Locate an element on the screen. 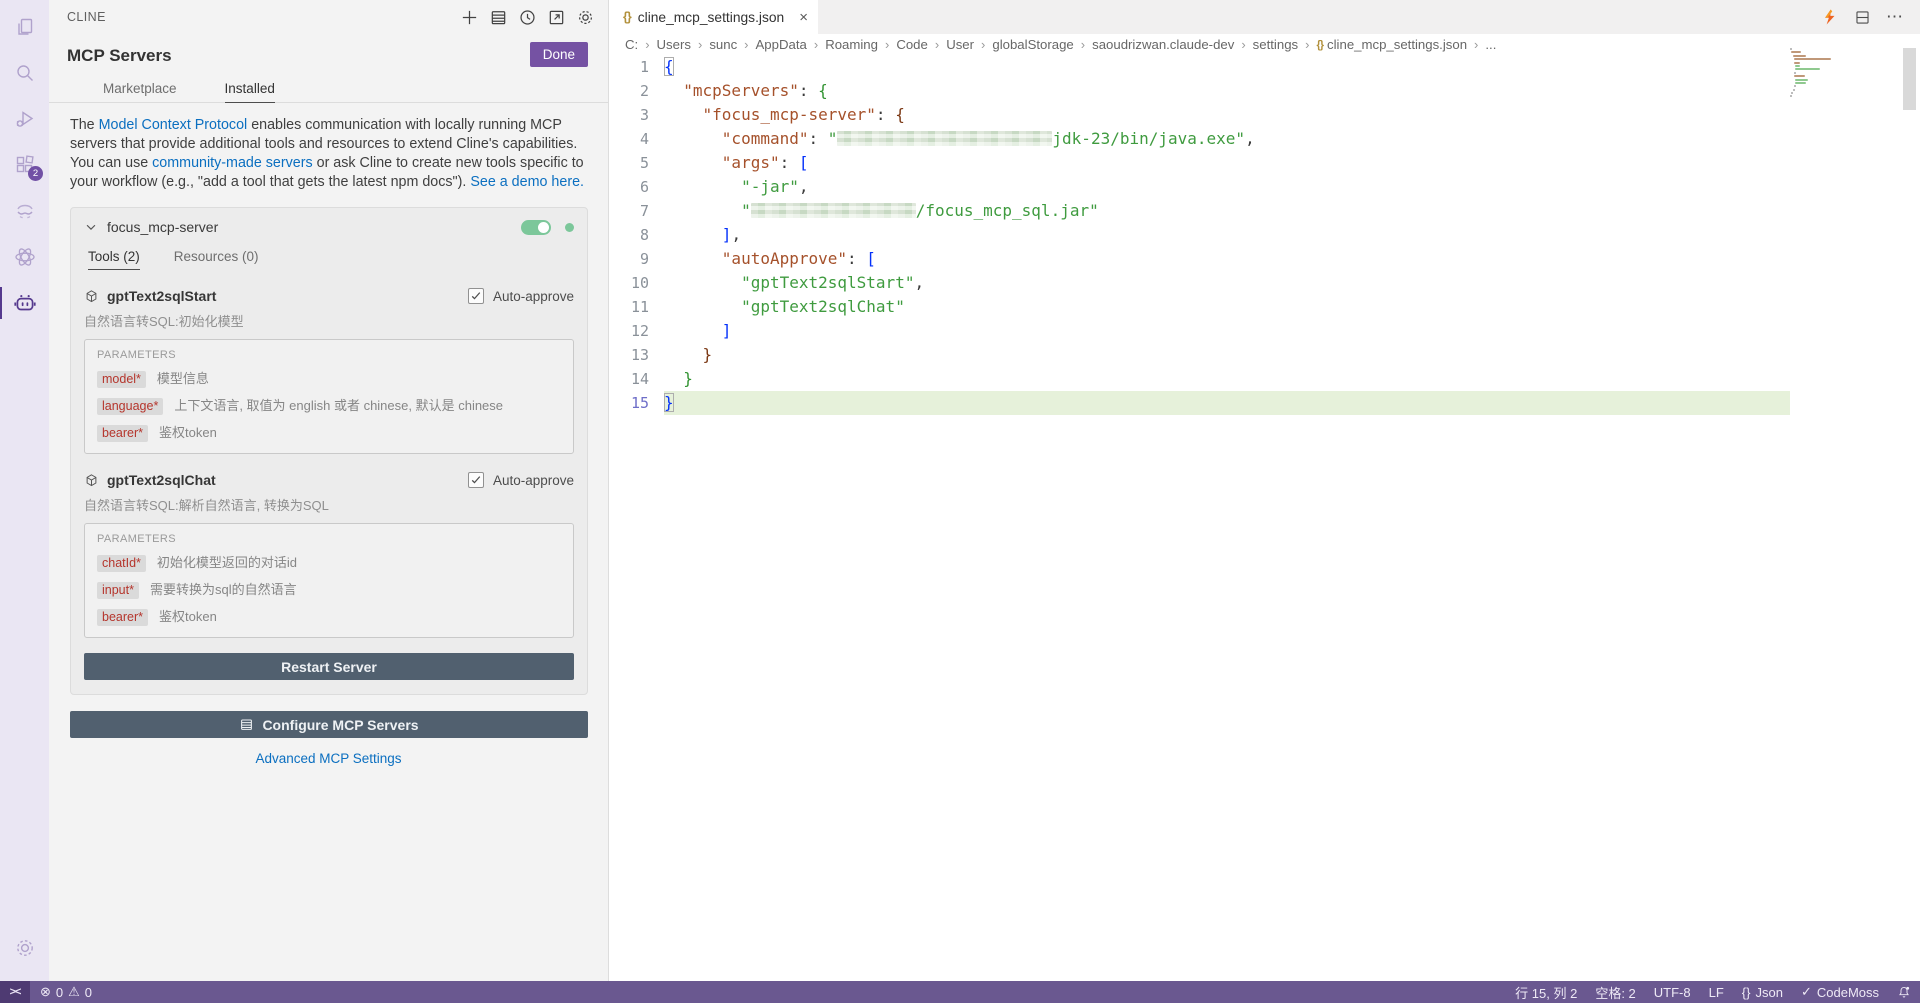  plus-icon is located at coordinates (469, 17).